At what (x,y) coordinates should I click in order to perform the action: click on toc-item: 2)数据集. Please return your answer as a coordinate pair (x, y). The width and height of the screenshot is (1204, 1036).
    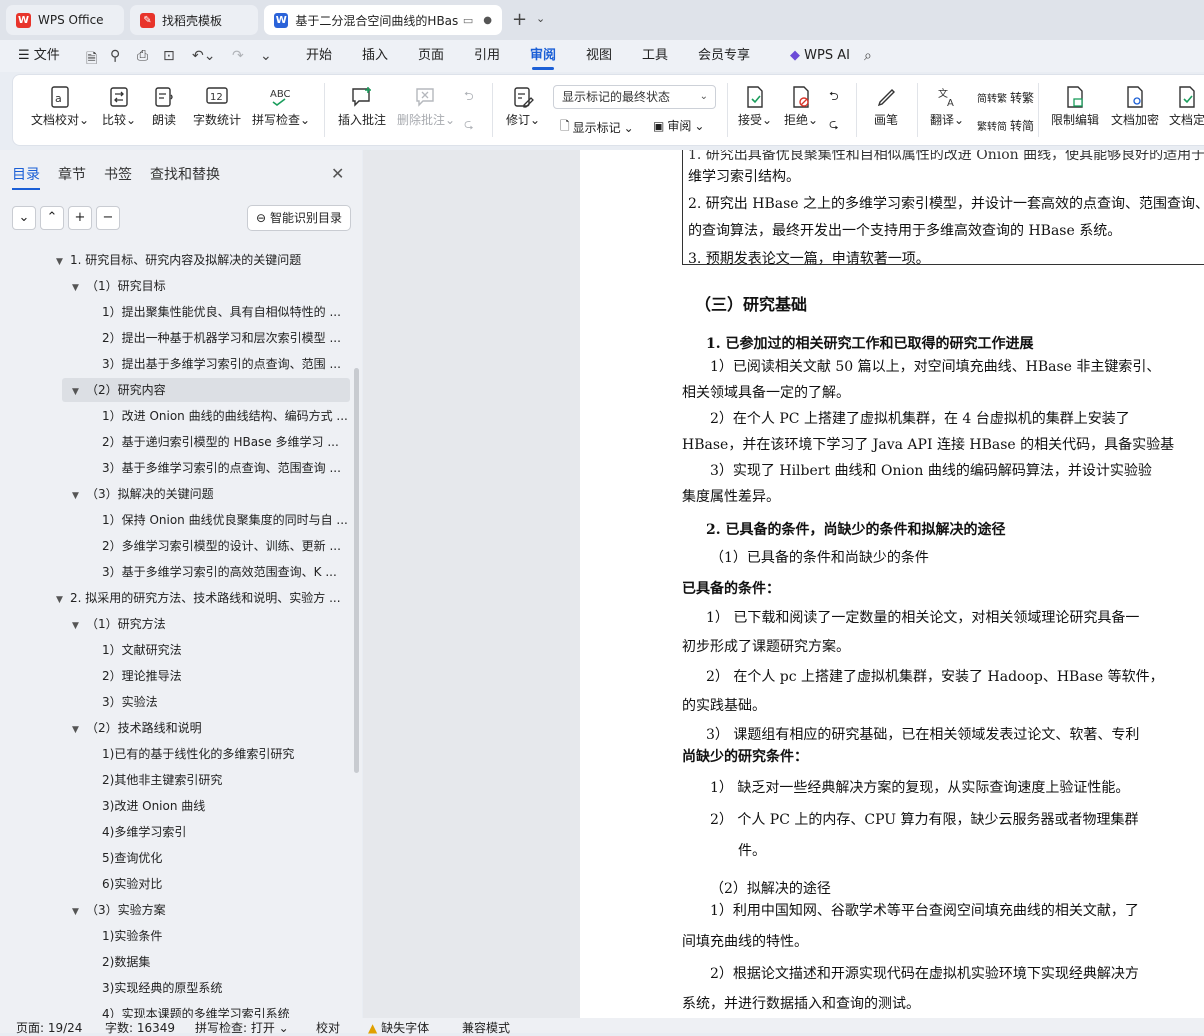
    Looking at the image, I should click on (175, 962).